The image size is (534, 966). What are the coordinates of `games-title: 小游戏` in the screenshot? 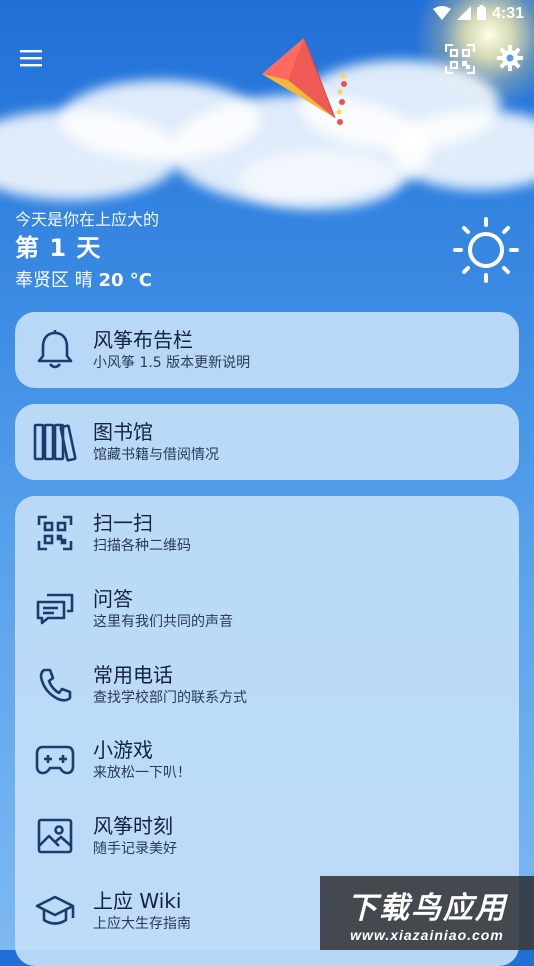 It's located at (123, 750).